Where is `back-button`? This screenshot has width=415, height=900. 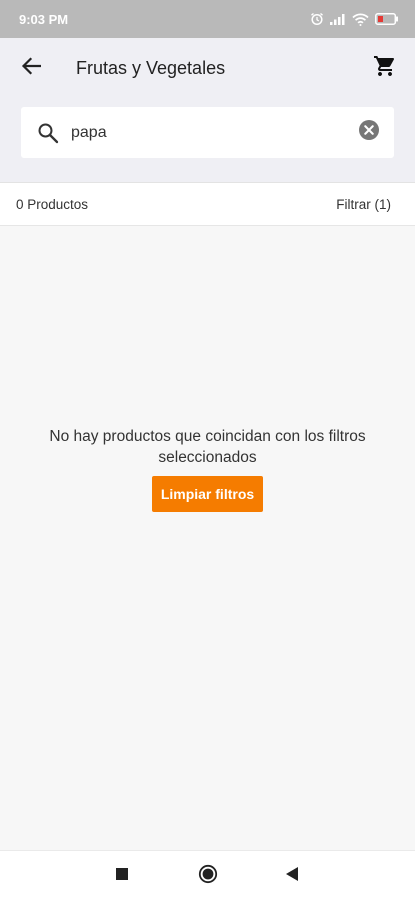
back-button is located at coordinates (31, 68).